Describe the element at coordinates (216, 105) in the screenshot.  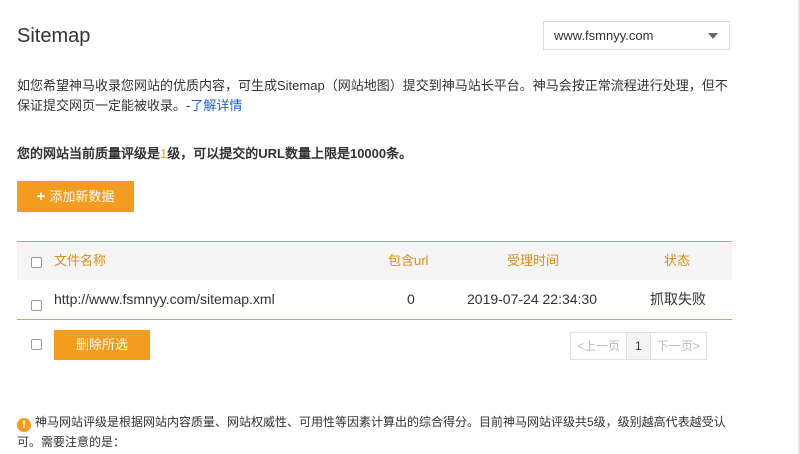
I see `learn-more-link: 了解详情` at that location.